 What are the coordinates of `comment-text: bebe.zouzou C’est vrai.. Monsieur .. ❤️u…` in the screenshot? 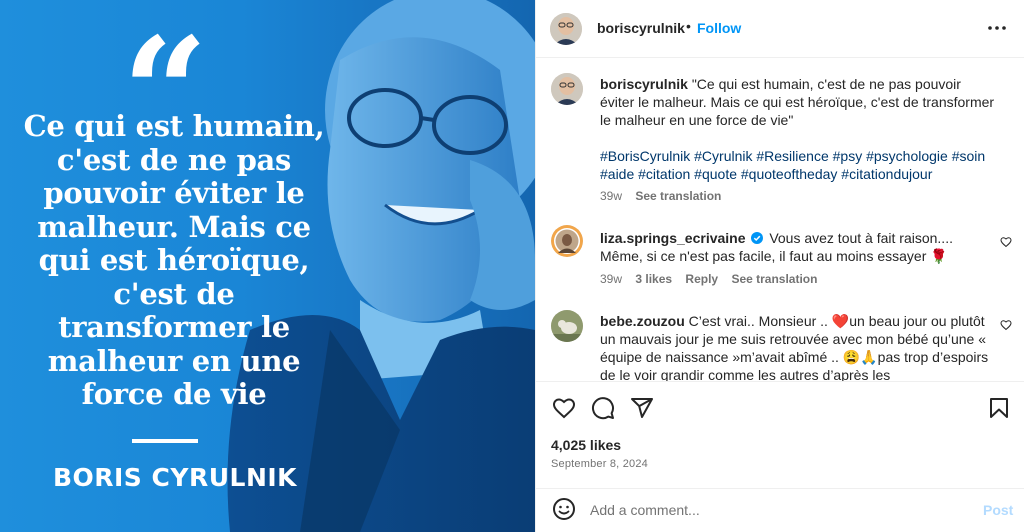 It's located at (797, 346).